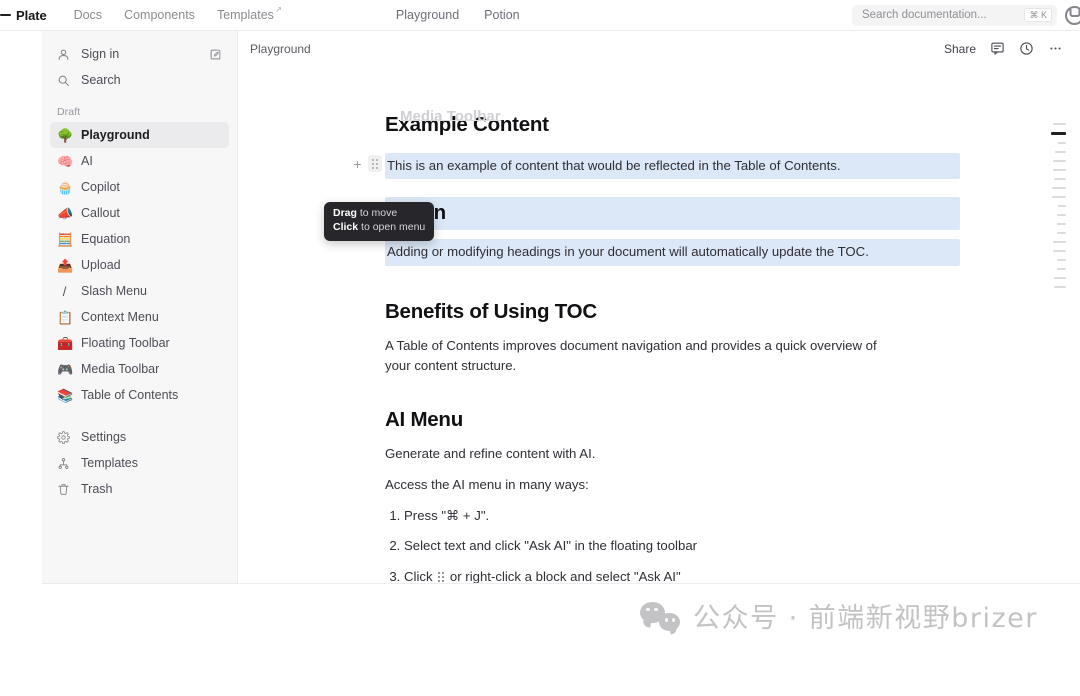 This screenshot has width=1080, height=696. I want to click on tooltip-line-1: Drag to move, so click(379, 214).